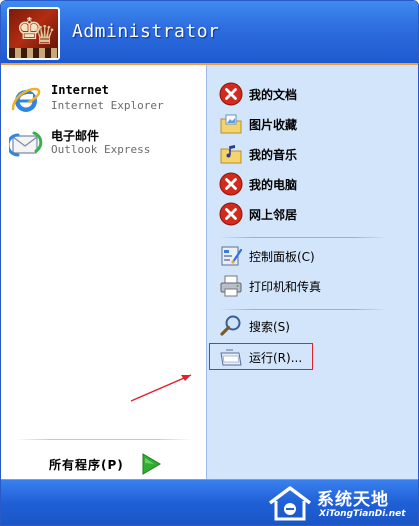 This screenshot has width=419, height=526. What do you see at coordinates (285, 287) in the screenshot?
I see `place-label: 打印机和传真` at bounding box center [285, 287].